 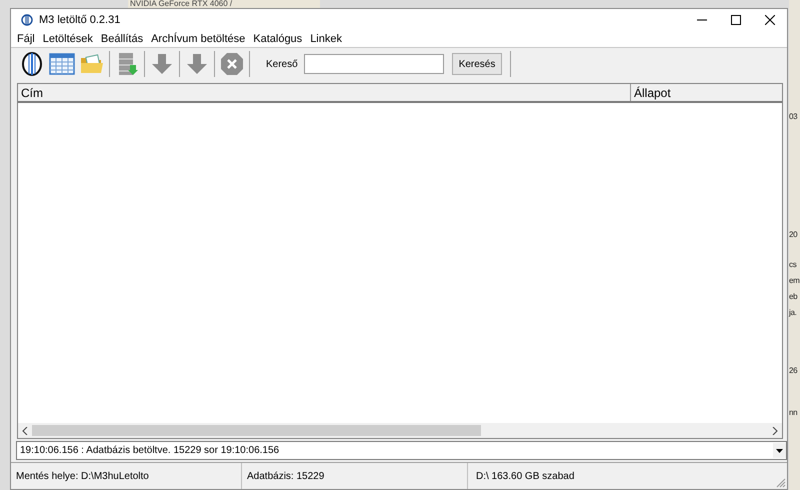 I want to click on background-text: nn, so click(x=793, y=412).